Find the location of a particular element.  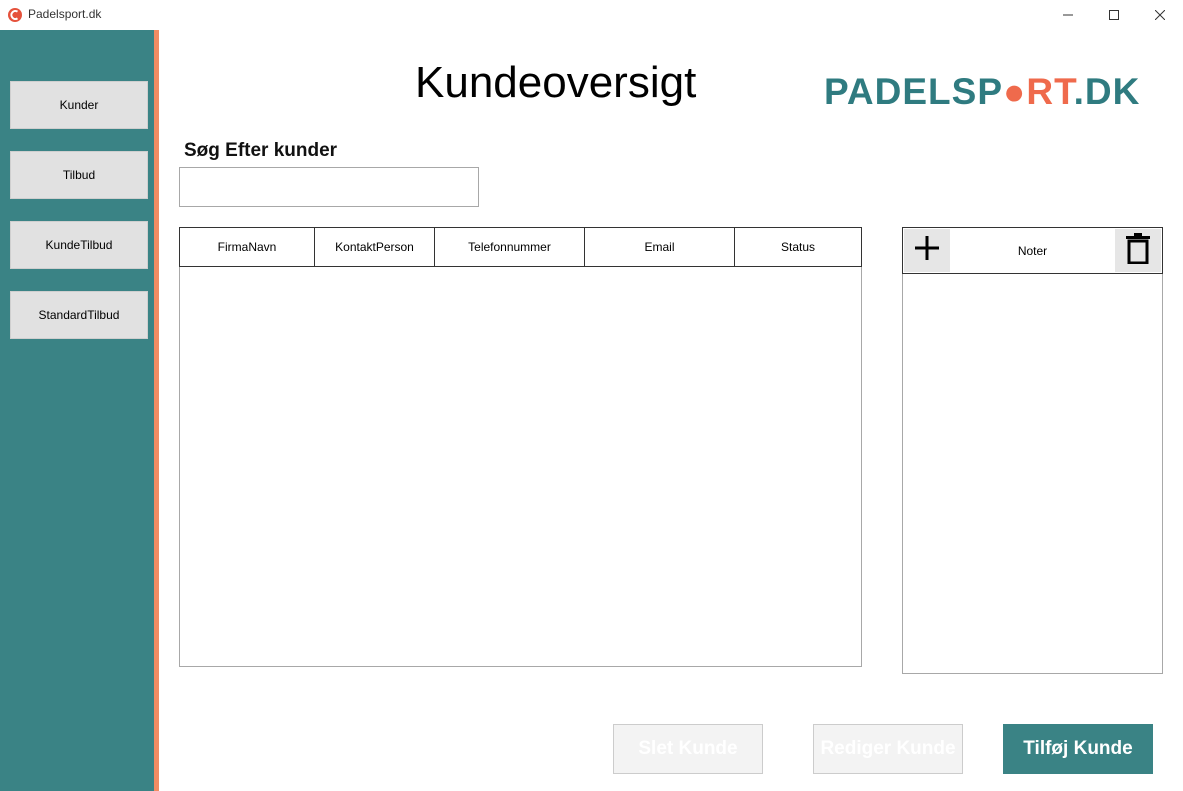

page-title: Kundeoversigt is located at coordinates (556, 82).